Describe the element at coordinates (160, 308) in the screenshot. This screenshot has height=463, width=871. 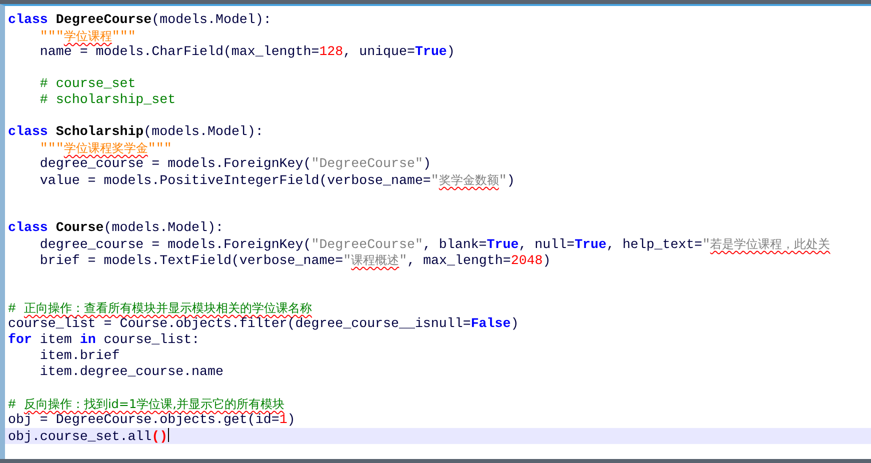
I see `code-line: # 正向操作：查看所有模块并显示模块相关的学位课名称` at that location.